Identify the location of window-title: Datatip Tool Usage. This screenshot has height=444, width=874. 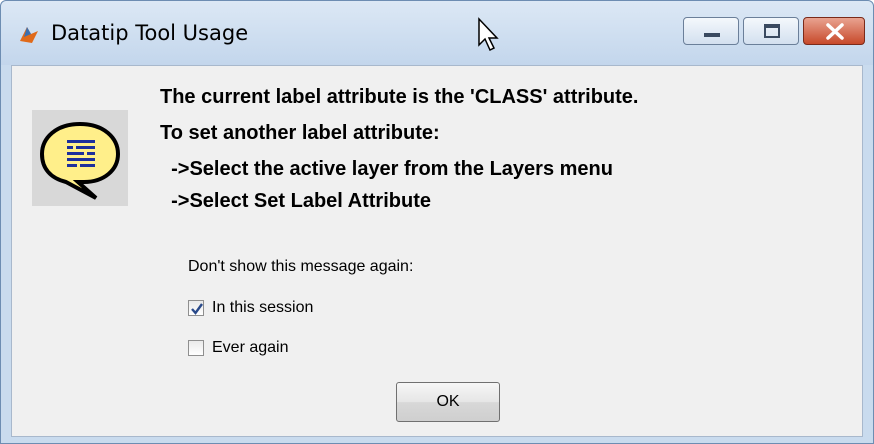
(150, 33).